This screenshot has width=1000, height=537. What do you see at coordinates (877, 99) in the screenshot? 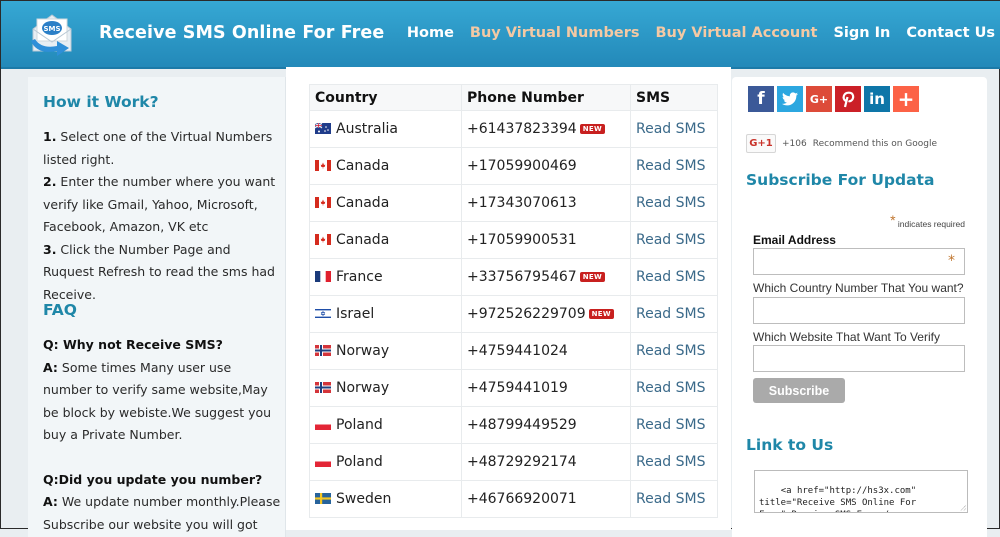
I see `linkedin-share-button: in` at bounding box center [877, 99].